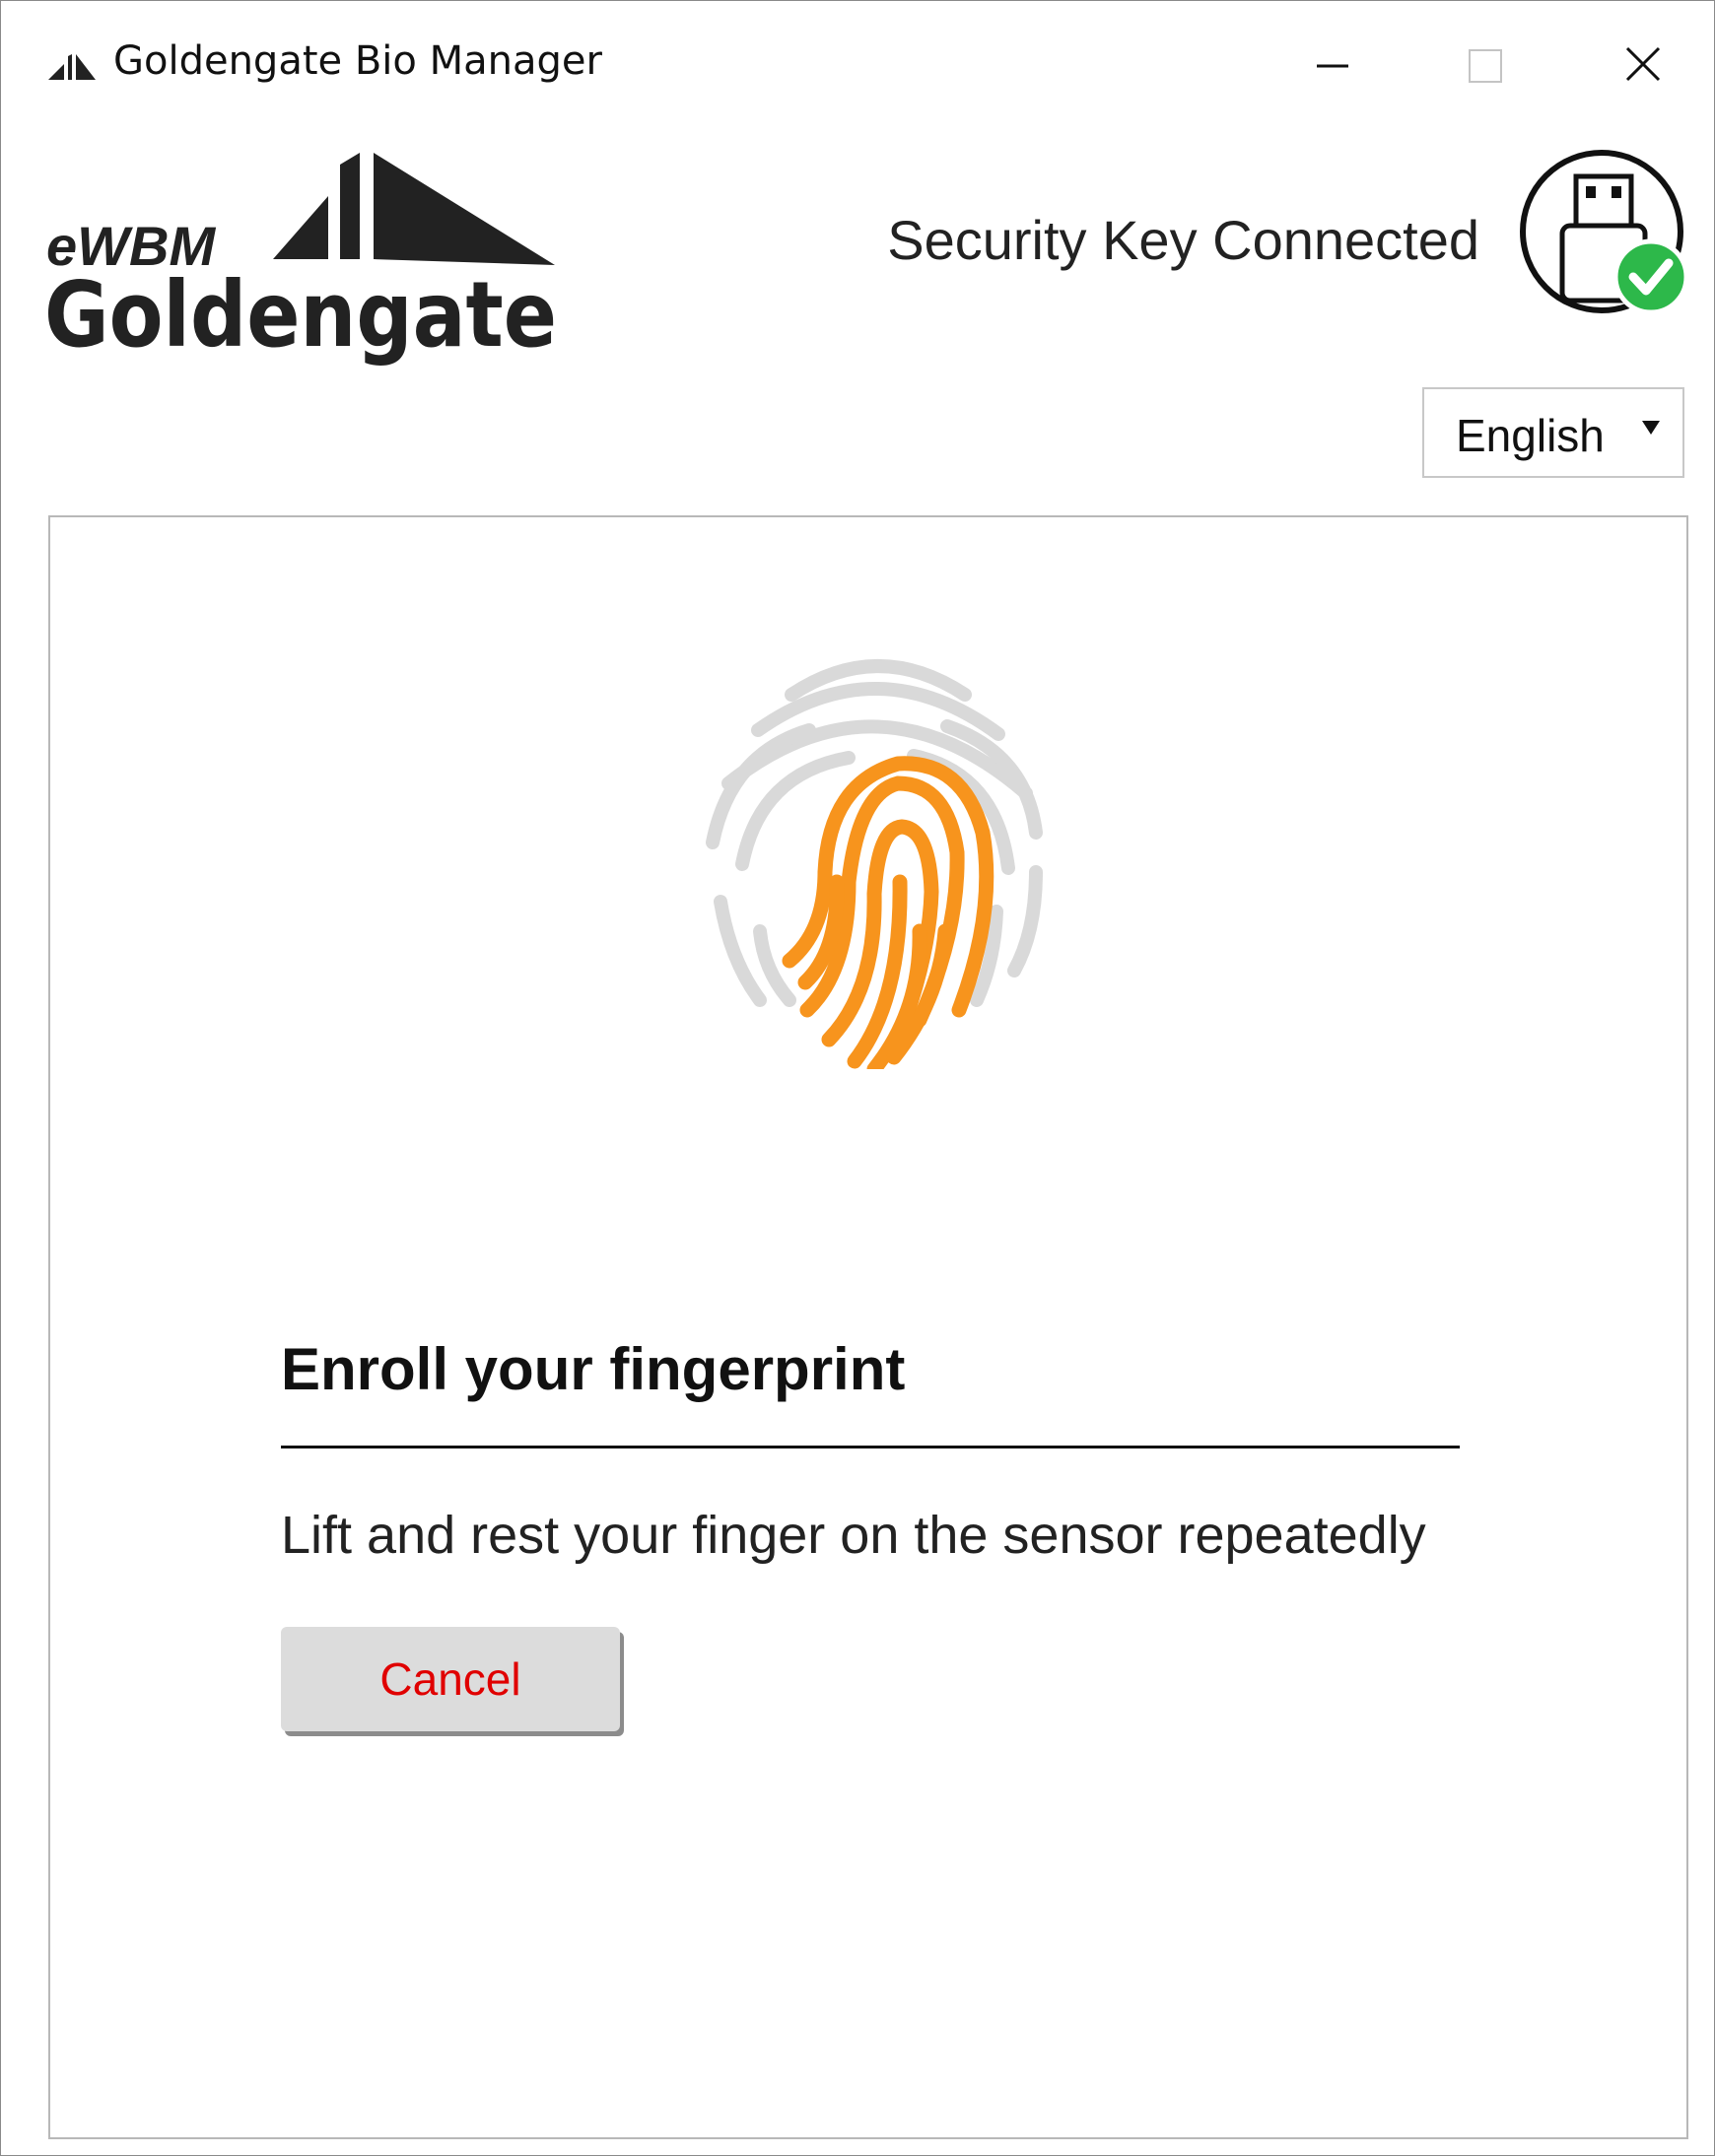 The height and width of the screenshot is (2156, 1715). I want to click on cancel-button: Cancel, so click(450, 1679).